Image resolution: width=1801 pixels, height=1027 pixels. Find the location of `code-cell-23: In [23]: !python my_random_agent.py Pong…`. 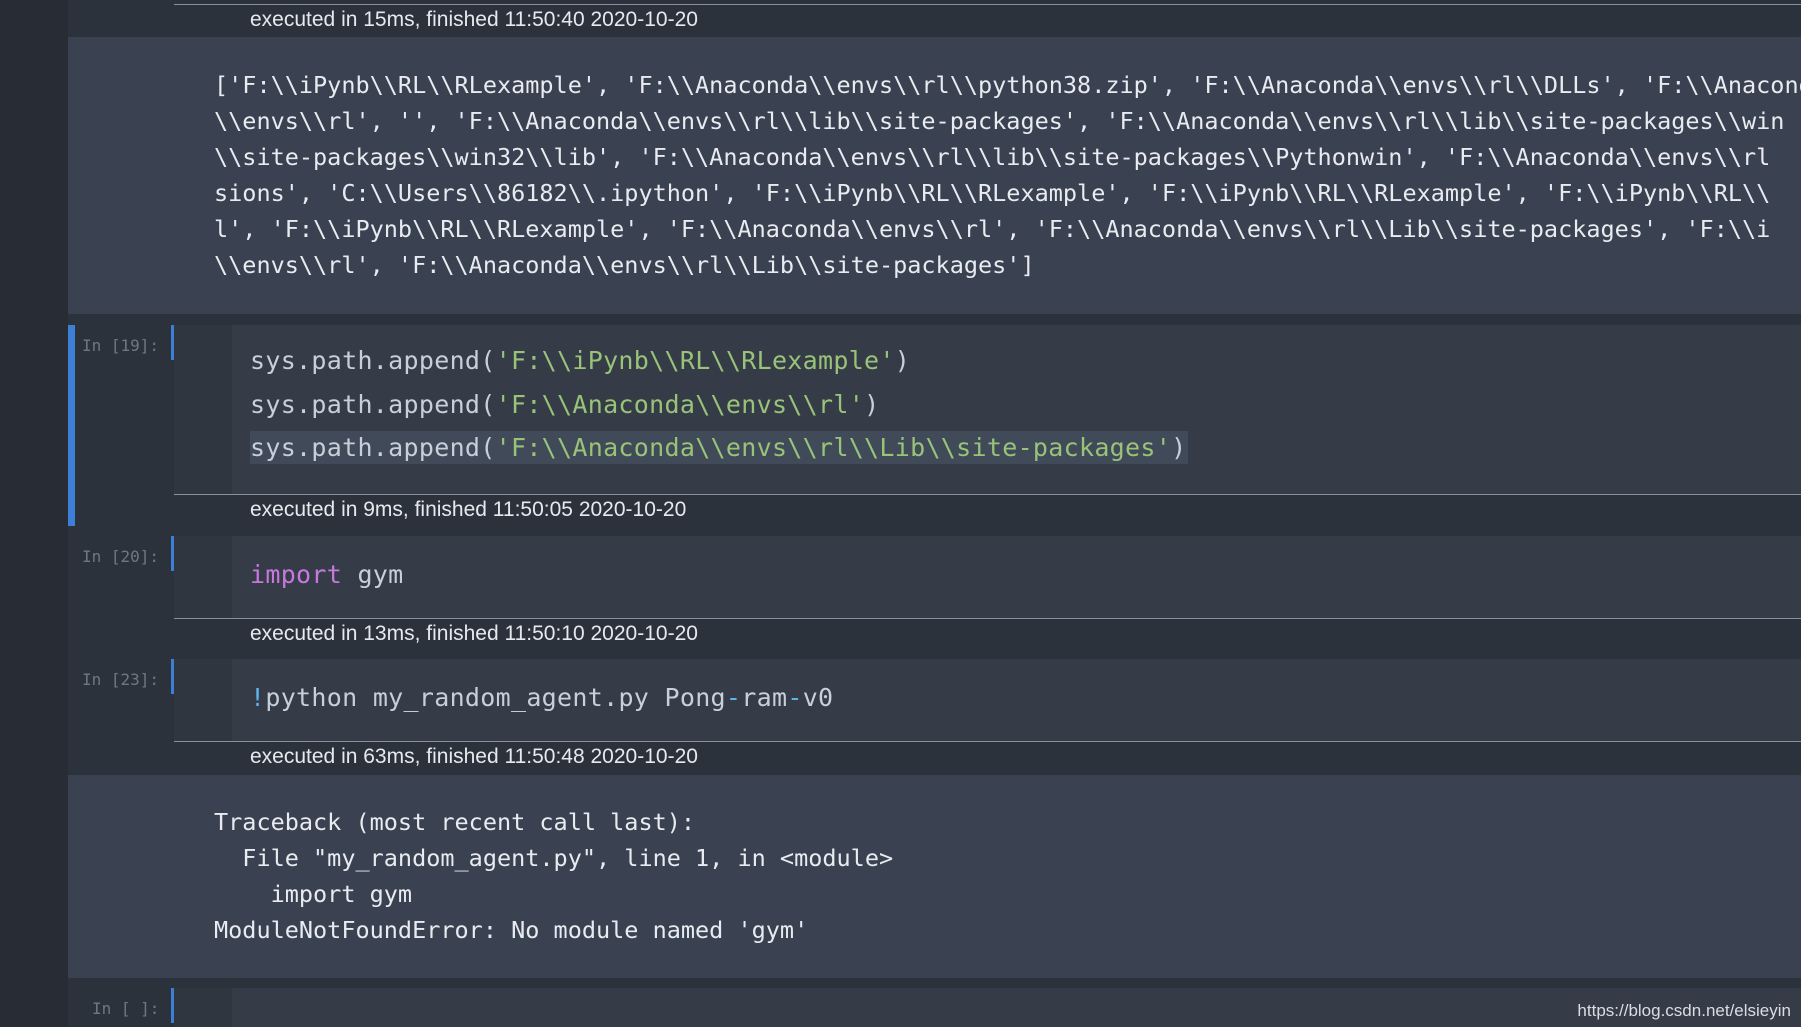

code-cell-23: In [23]: !python my_random_agent.py Pong… is located at coordinates (934, 717).